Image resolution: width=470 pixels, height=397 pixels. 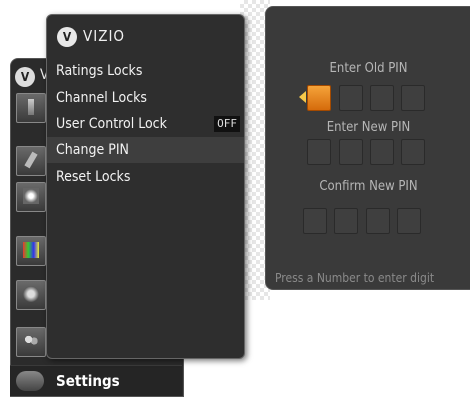 I want to click on menu-item-reset-locks: Reset Locks, so click(x=145, y=177).